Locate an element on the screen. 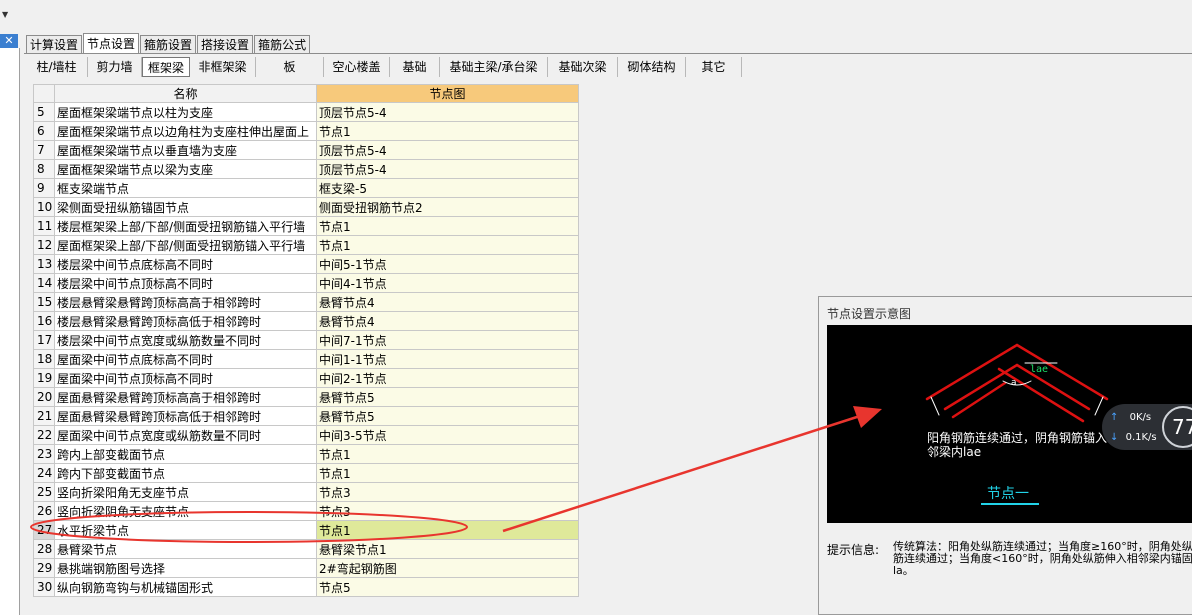 The image size is (1192, 615). annotation-arrow-head is located at coordinates (867, 417).